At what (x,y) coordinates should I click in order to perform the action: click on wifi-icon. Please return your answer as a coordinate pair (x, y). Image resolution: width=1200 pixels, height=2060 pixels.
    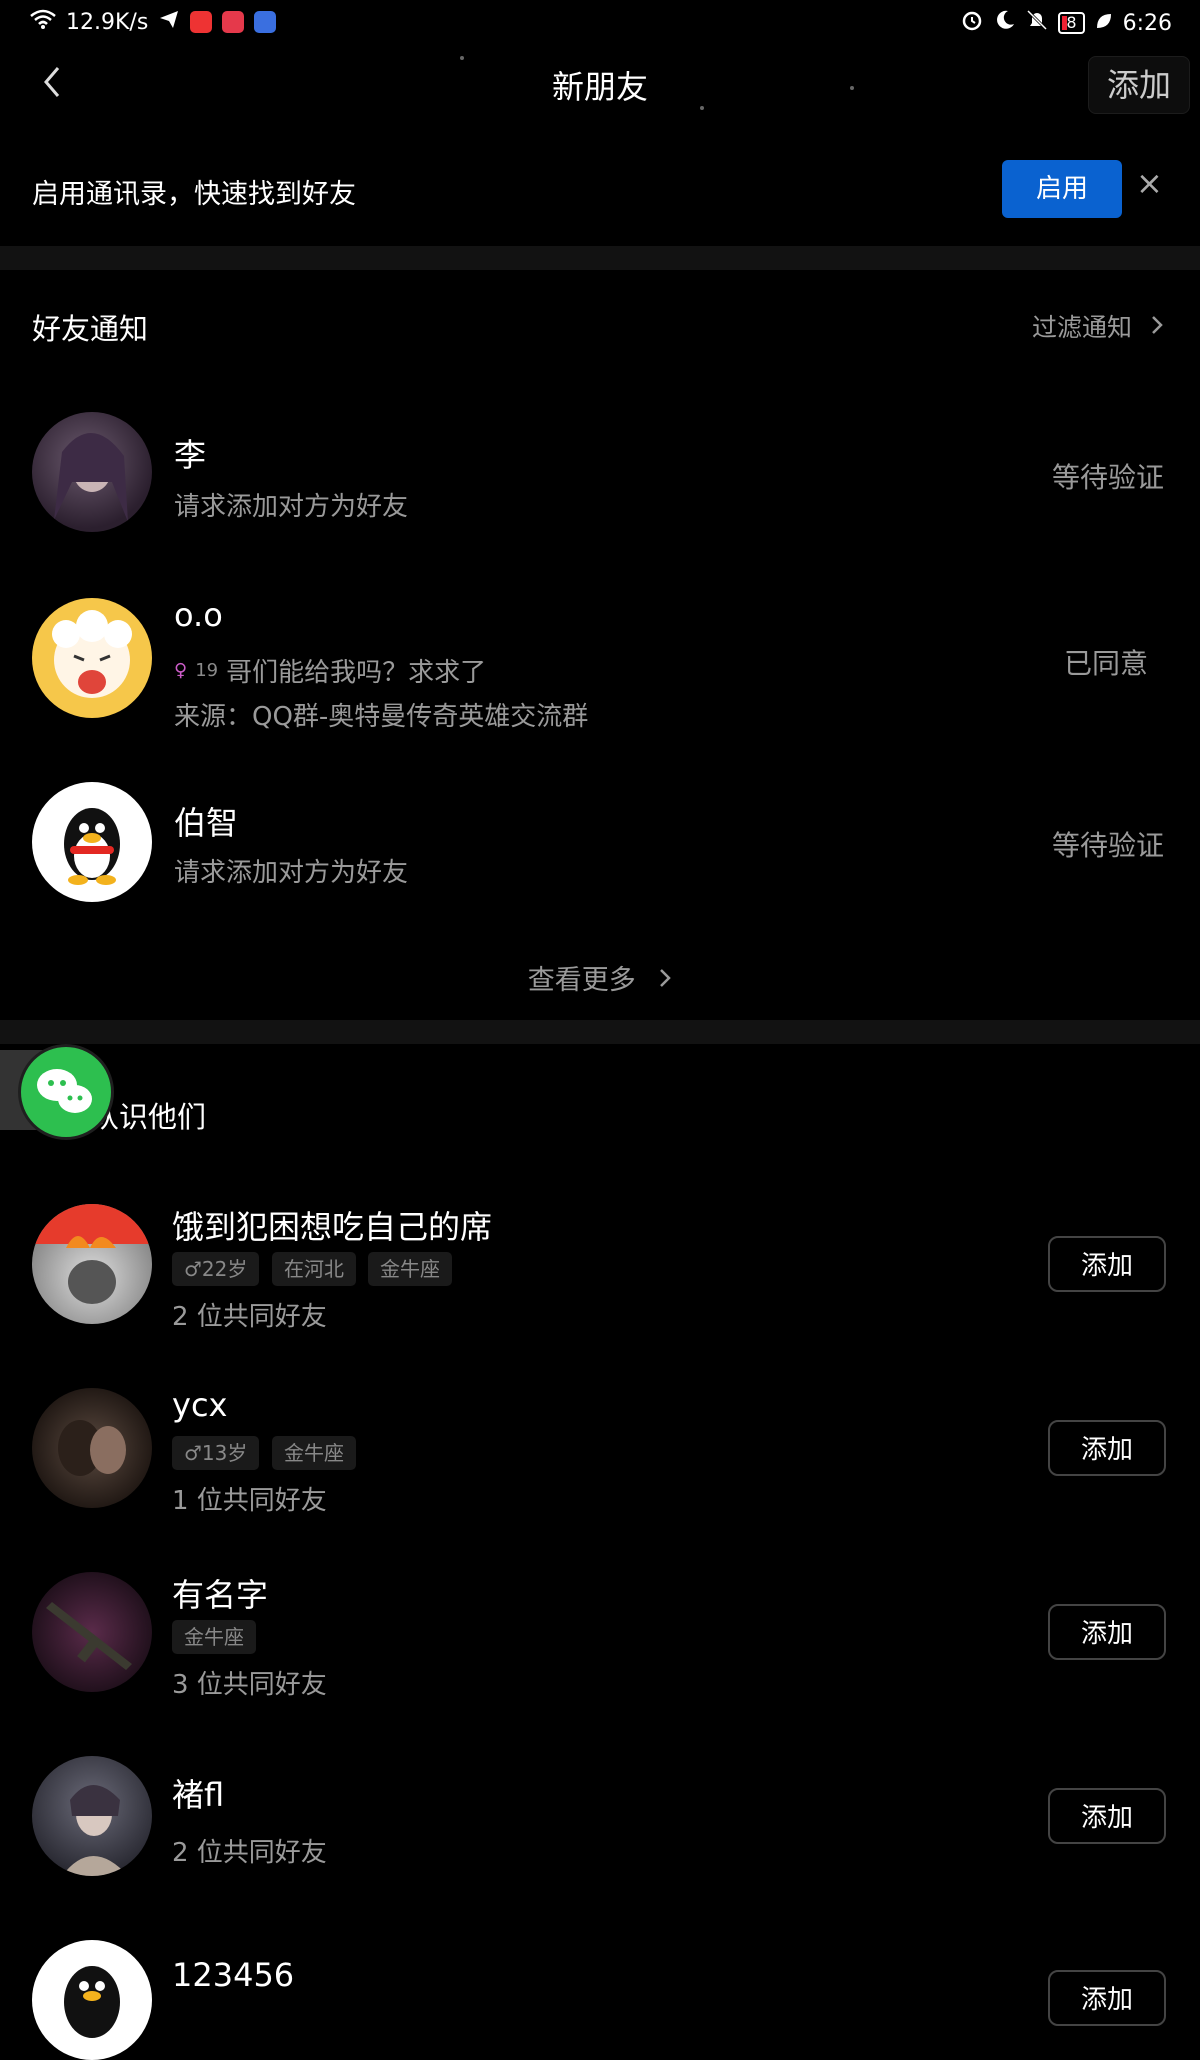
    Looking at the image, I should click on (43, 22).